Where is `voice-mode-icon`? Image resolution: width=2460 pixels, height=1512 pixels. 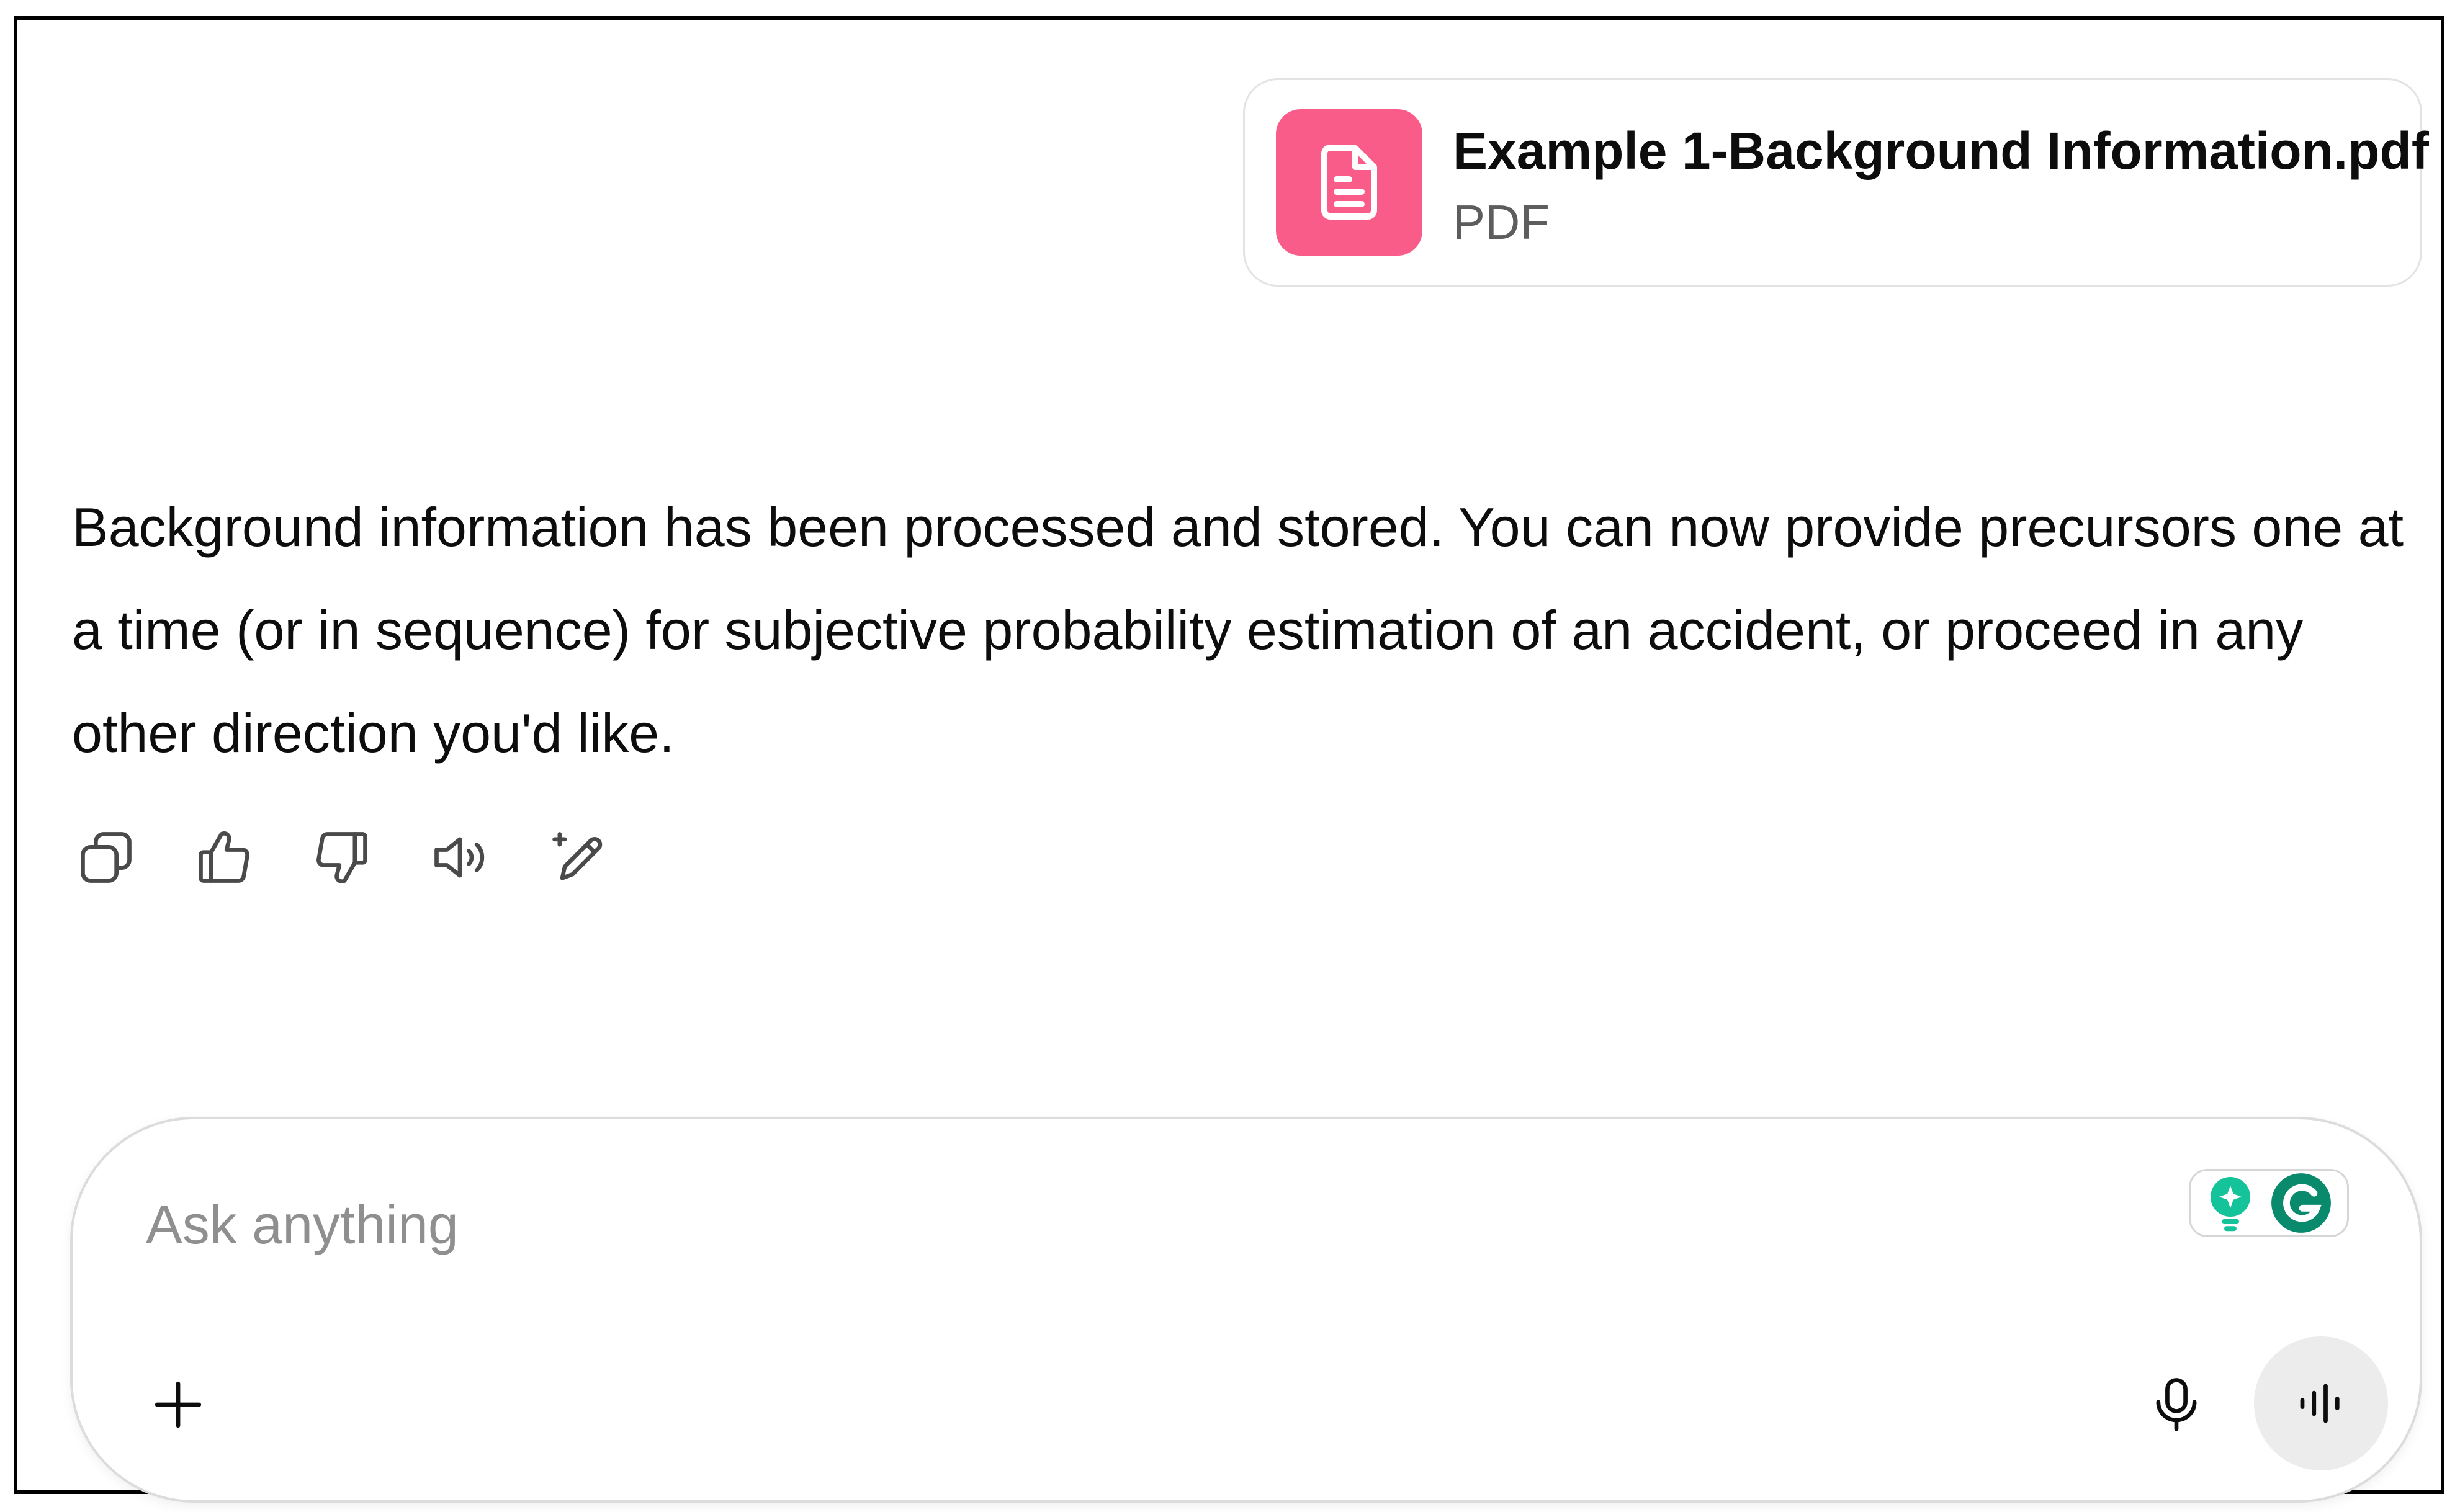
voice-mode-icon is located at coordinates (2320, 1403).